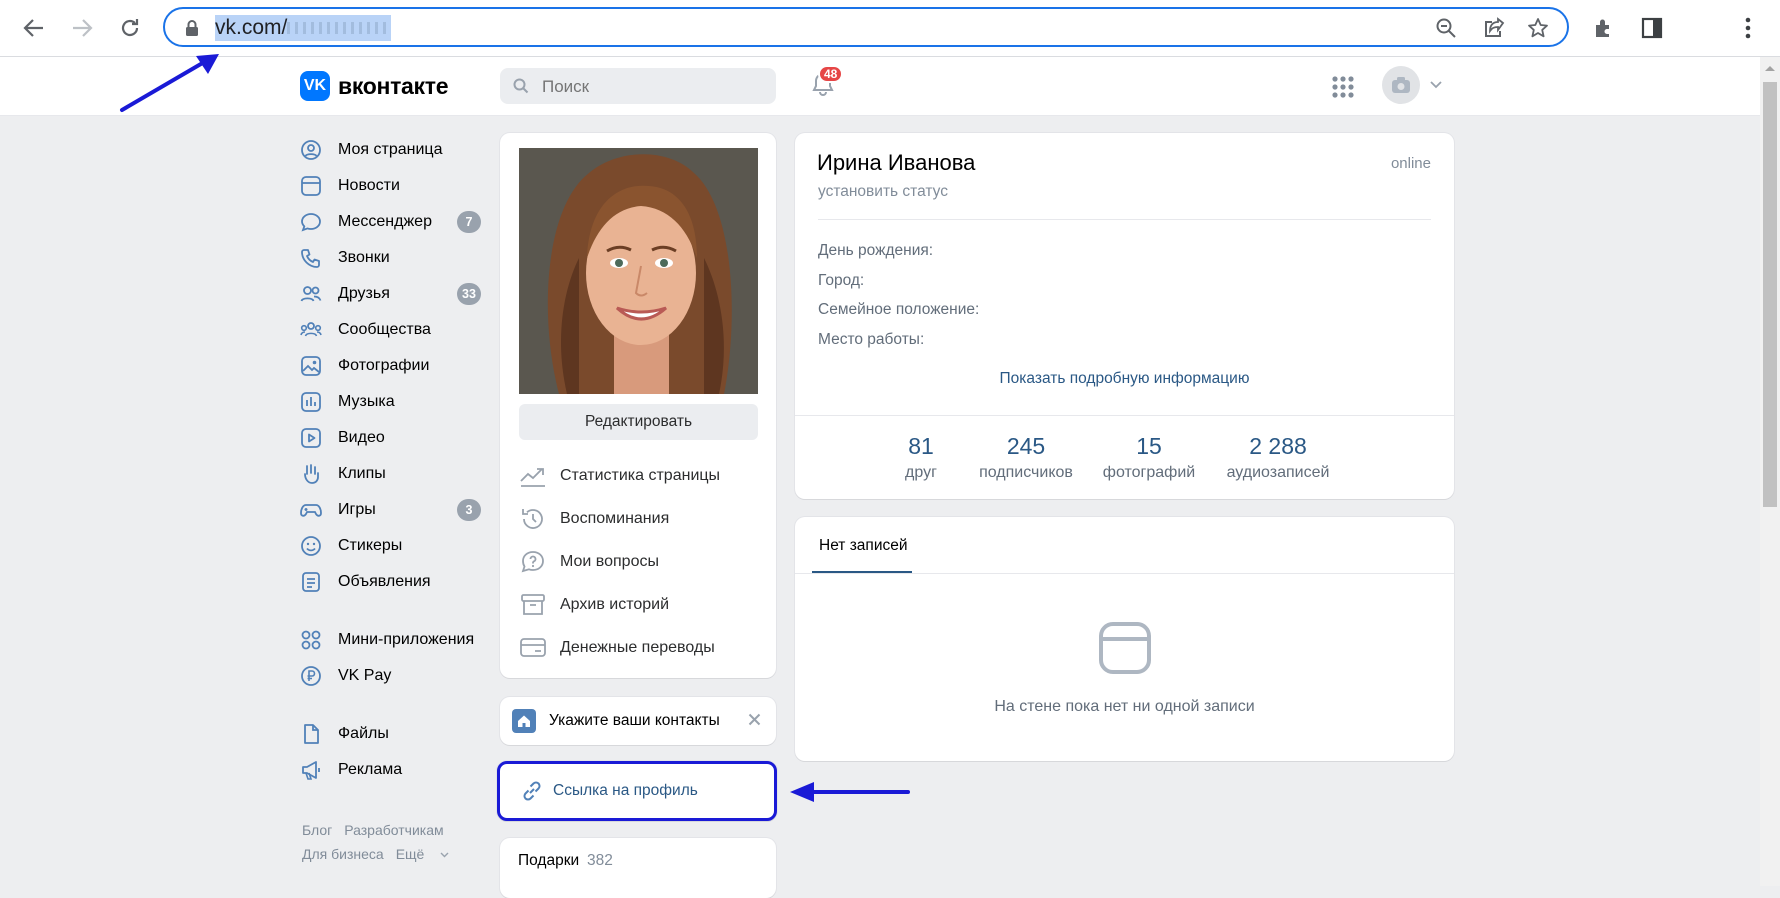 Image resolution: width=1780 pixels, height=898 pixels. Describe the element at coordinates (392, 258) in the screenshot. I see `sidebar-item-calls: Звонки` at that location.